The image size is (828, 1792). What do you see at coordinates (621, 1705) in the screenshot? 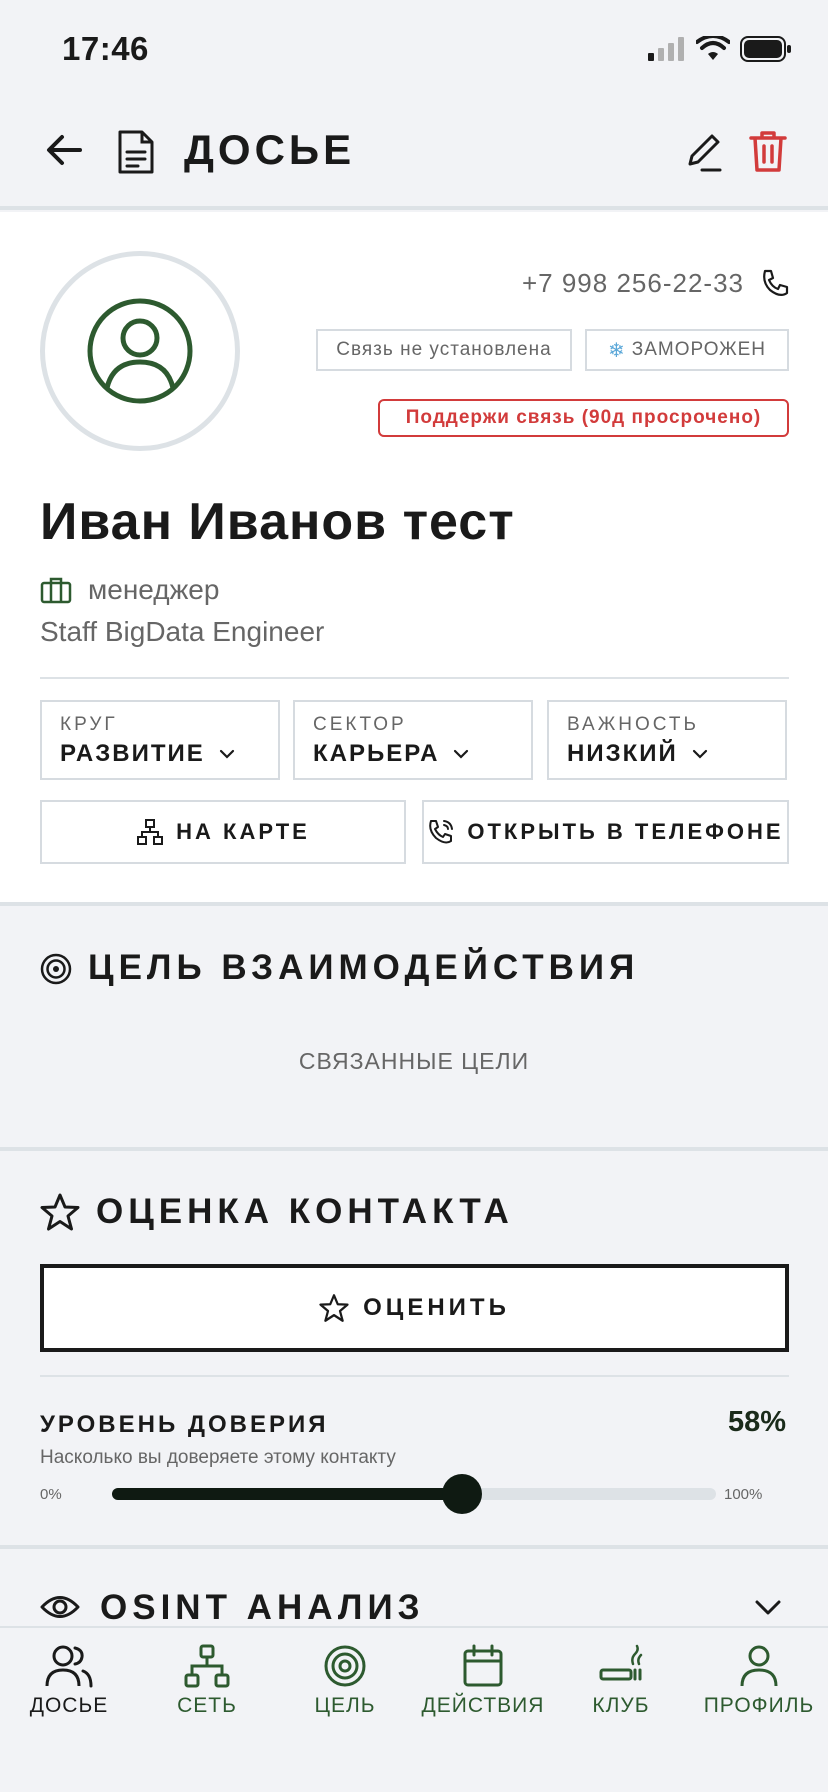
I see `nav-label-club: КЛУБ` at bounding box center [621, 1705].